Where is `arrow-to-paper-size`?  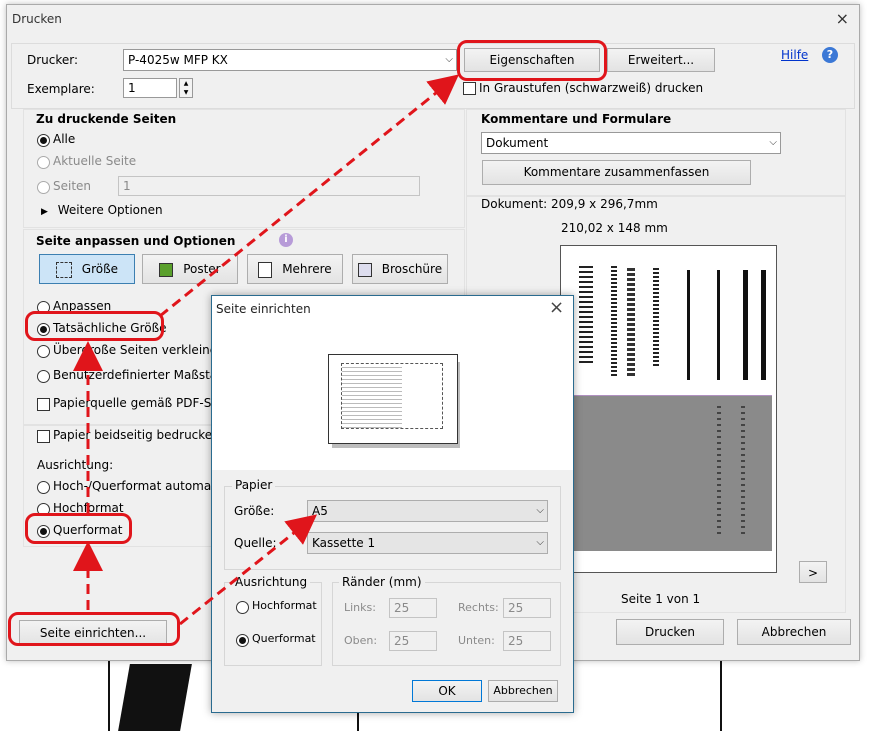
arrow-to-paper-size is located at coordinates (248, 570).